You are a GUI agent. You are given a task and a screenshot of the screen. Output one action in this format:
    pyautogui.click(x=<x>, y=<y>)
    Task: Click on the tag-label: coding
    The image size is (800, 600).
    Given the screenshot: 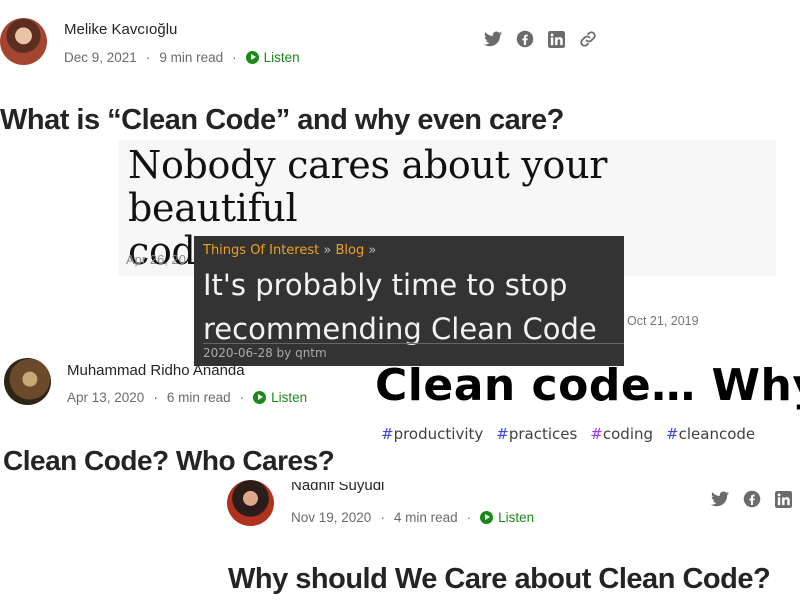 What is the action you would take?
    pyautogui.click(x=628, y=434)
    